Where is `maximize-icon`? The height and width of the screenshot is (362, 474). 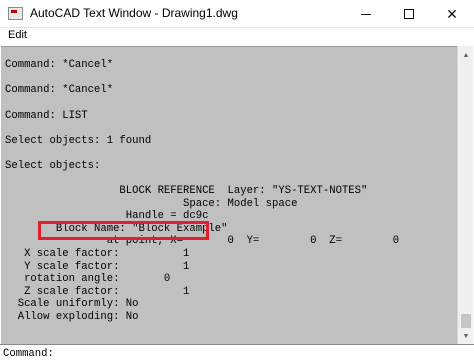 maximize-icon is located at coordinates (409, 14).